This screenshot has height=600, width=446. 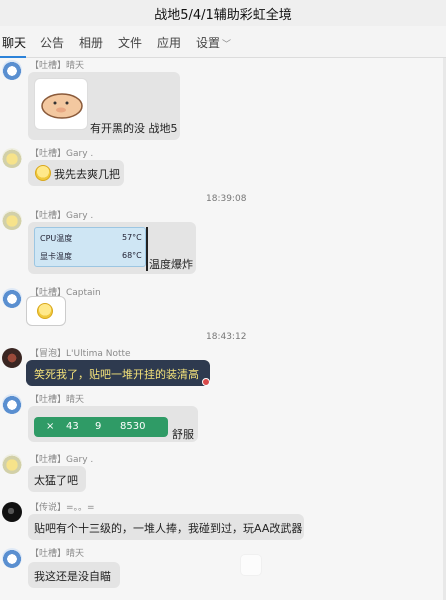 I want to click on watermark-logo-icon, so click(x=251, y=565).